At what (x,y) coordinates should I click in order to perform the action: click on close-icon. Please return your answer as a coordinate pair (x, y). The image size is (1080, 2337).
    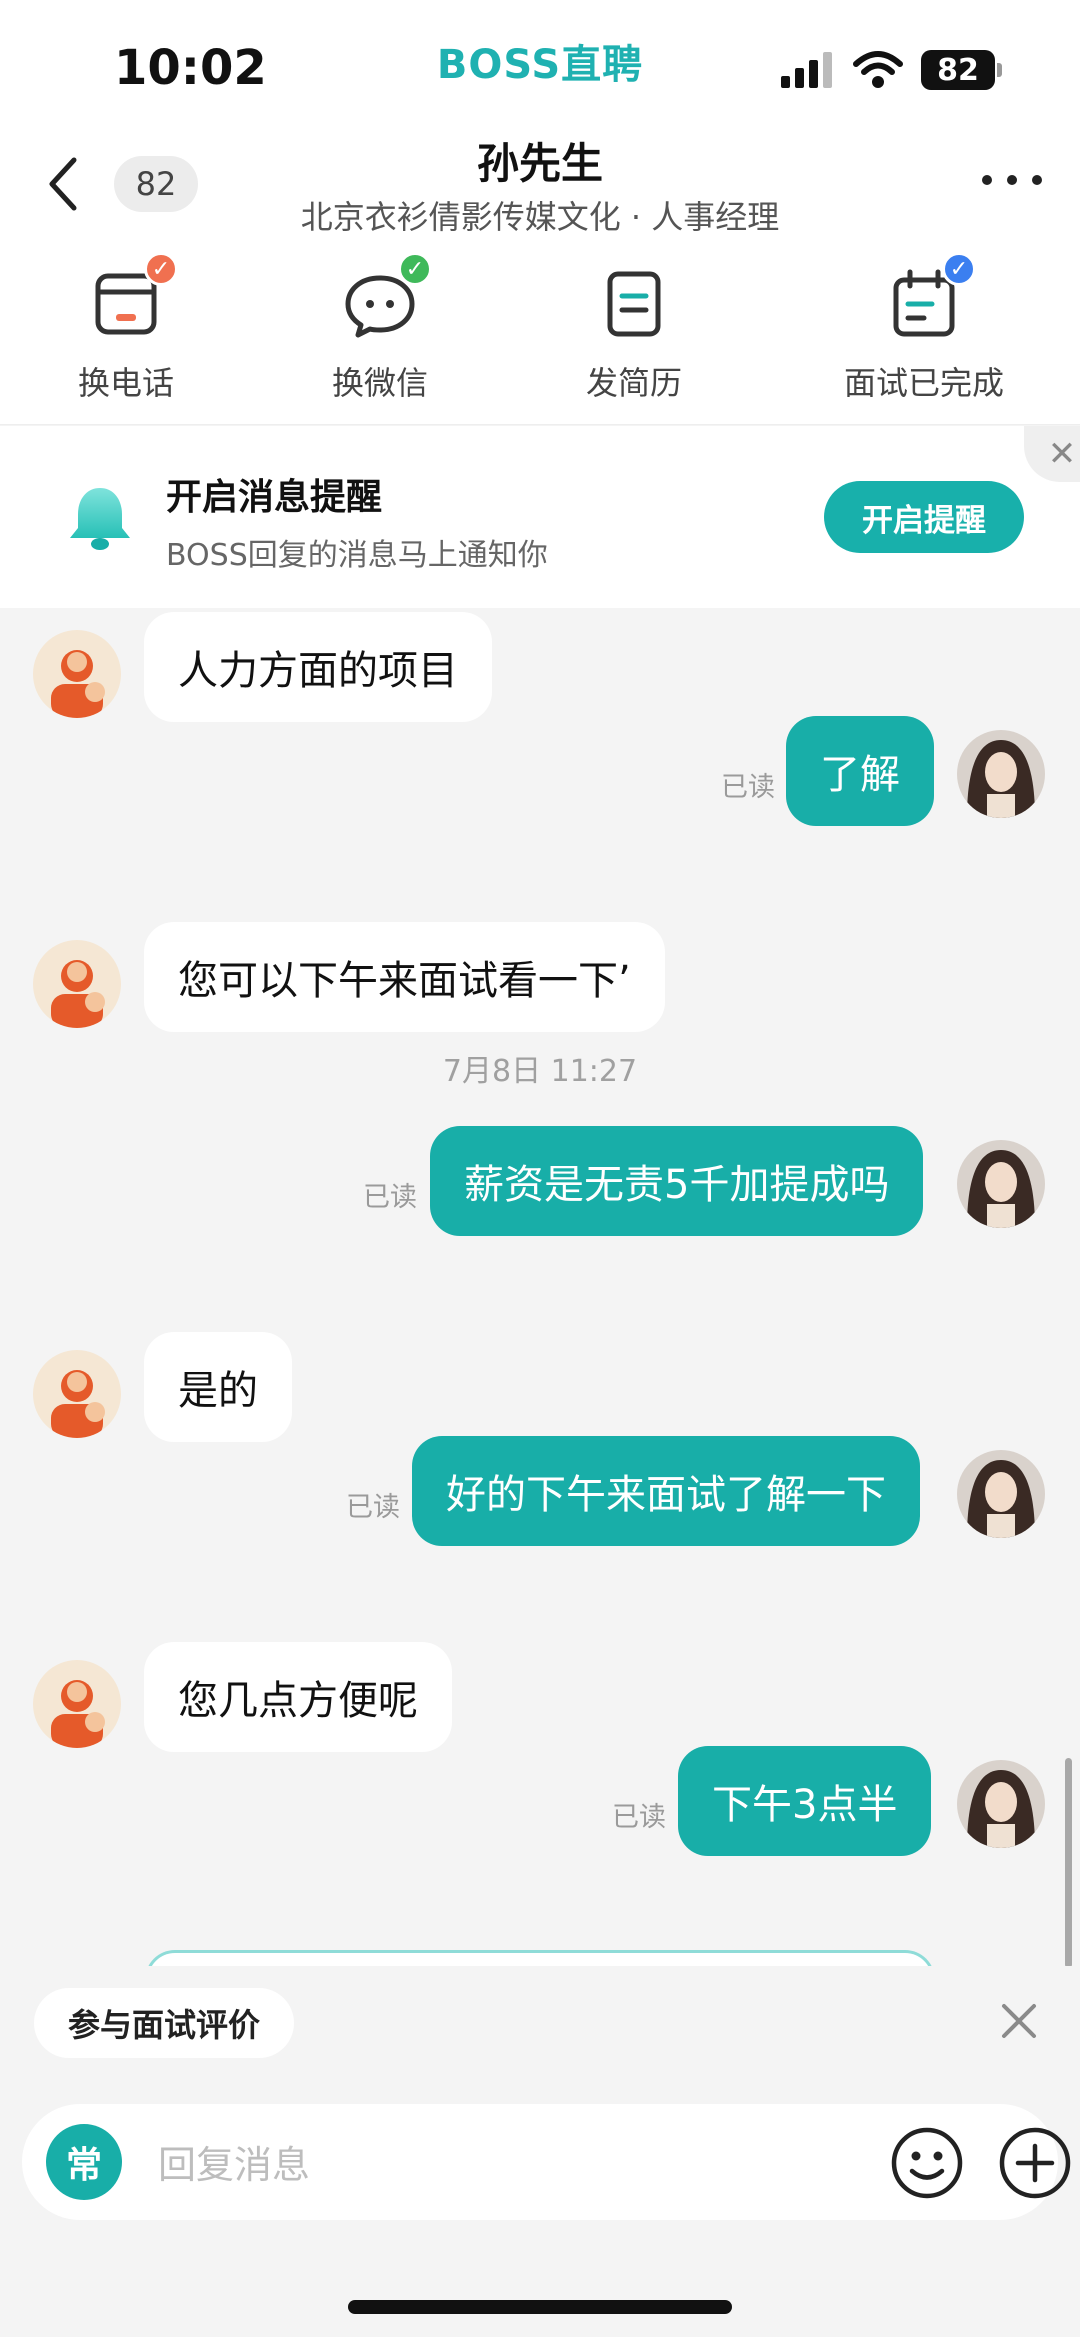
    Looking at the image, I should click on (1019, 2021).